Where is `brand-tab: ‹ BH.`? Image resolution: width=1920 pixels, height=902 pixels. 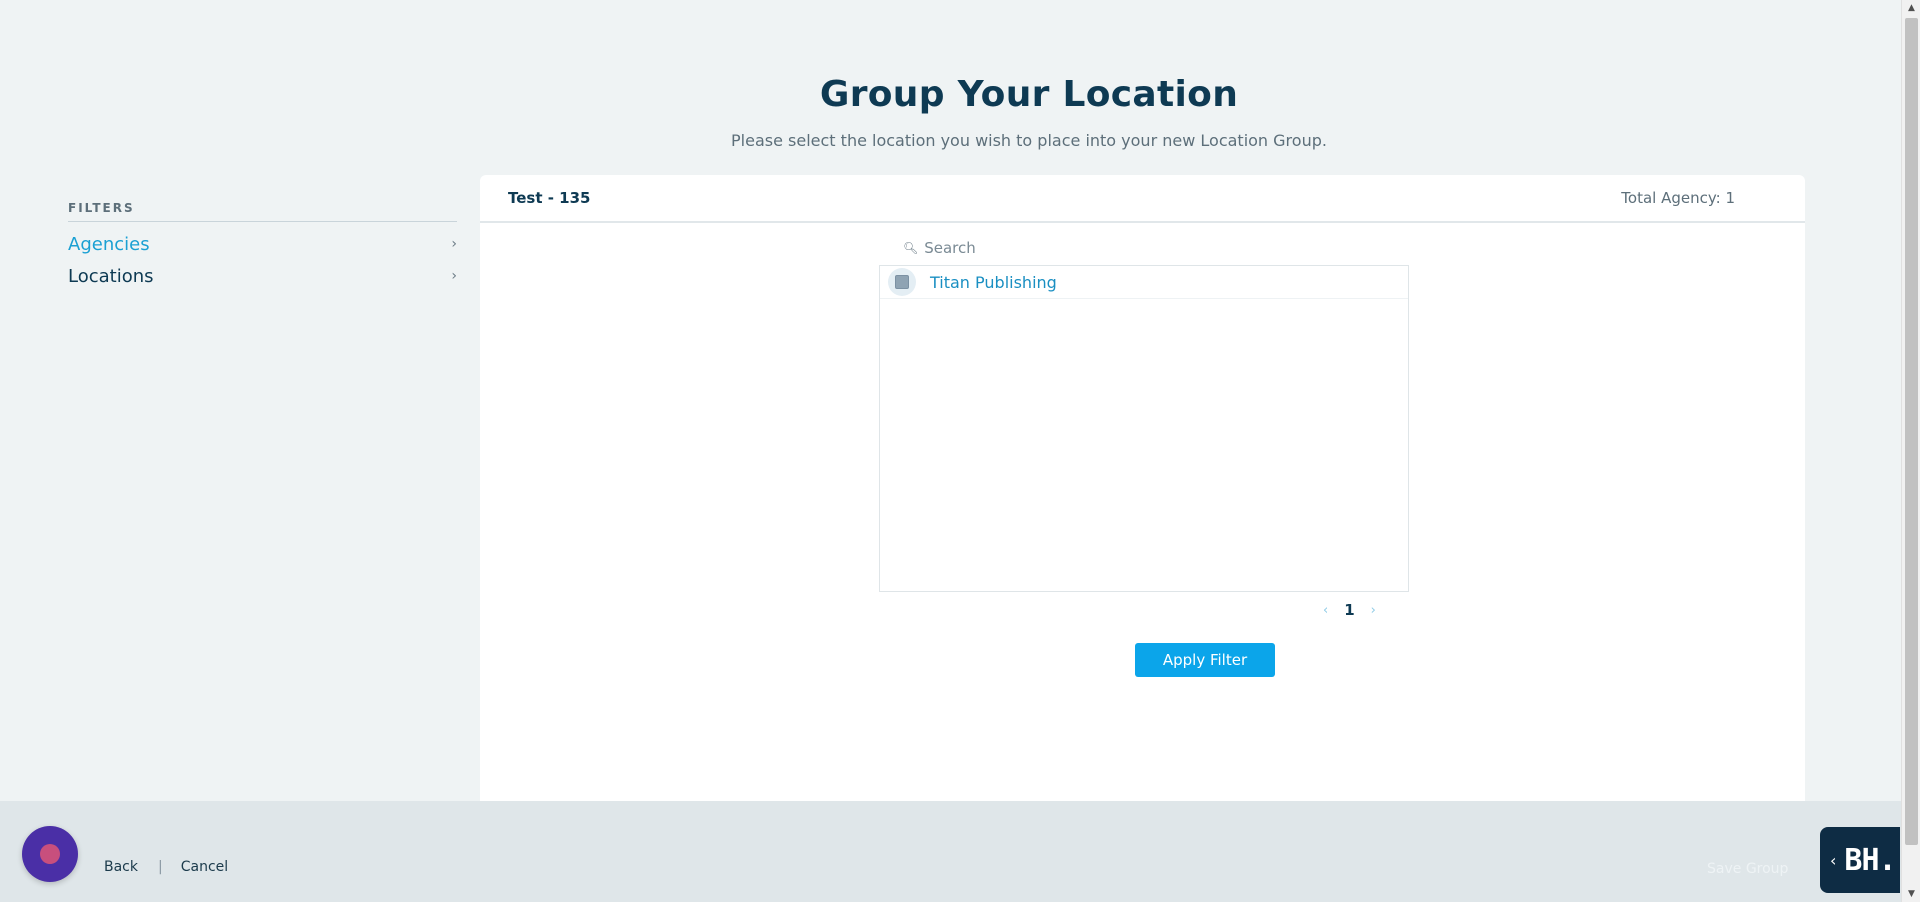 brand-tab: ‹ BH. is located at coordinates (1860, 860).